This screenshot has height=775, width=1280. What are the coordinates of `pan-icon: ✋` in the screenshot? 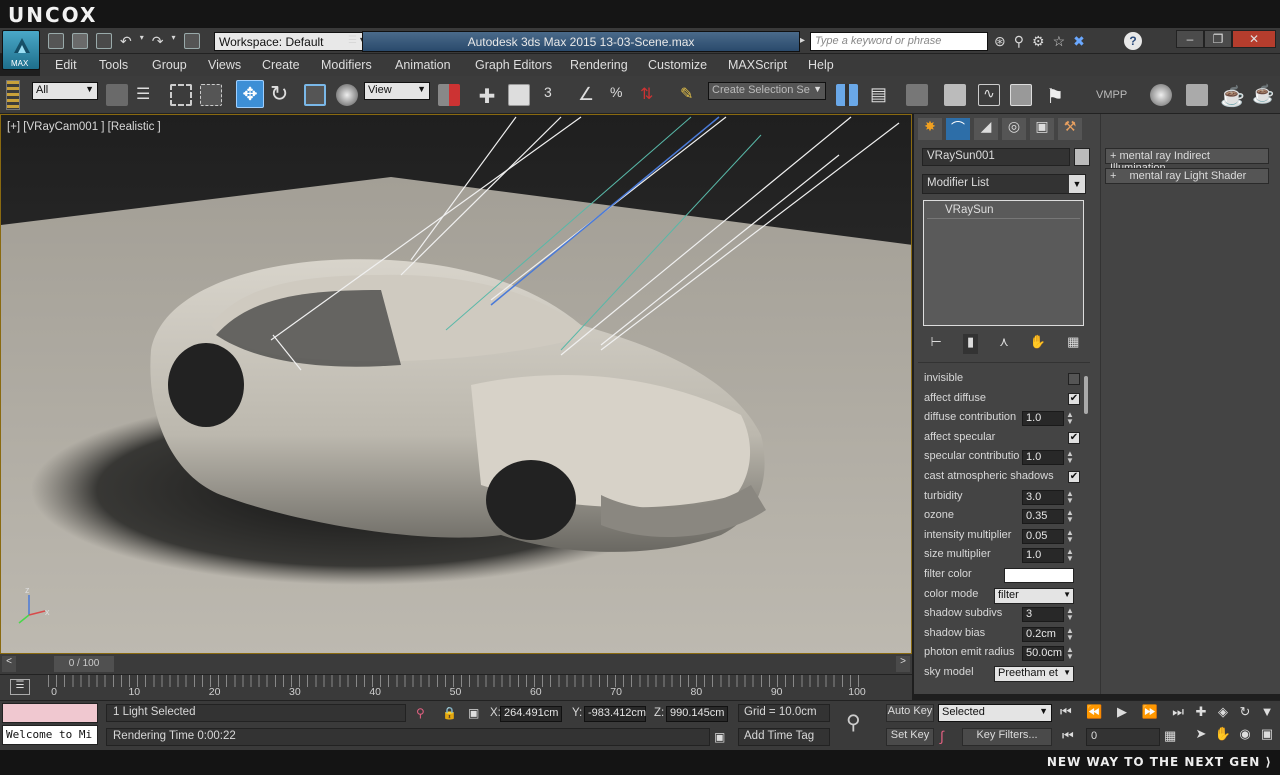 It's located at (1223, 737).